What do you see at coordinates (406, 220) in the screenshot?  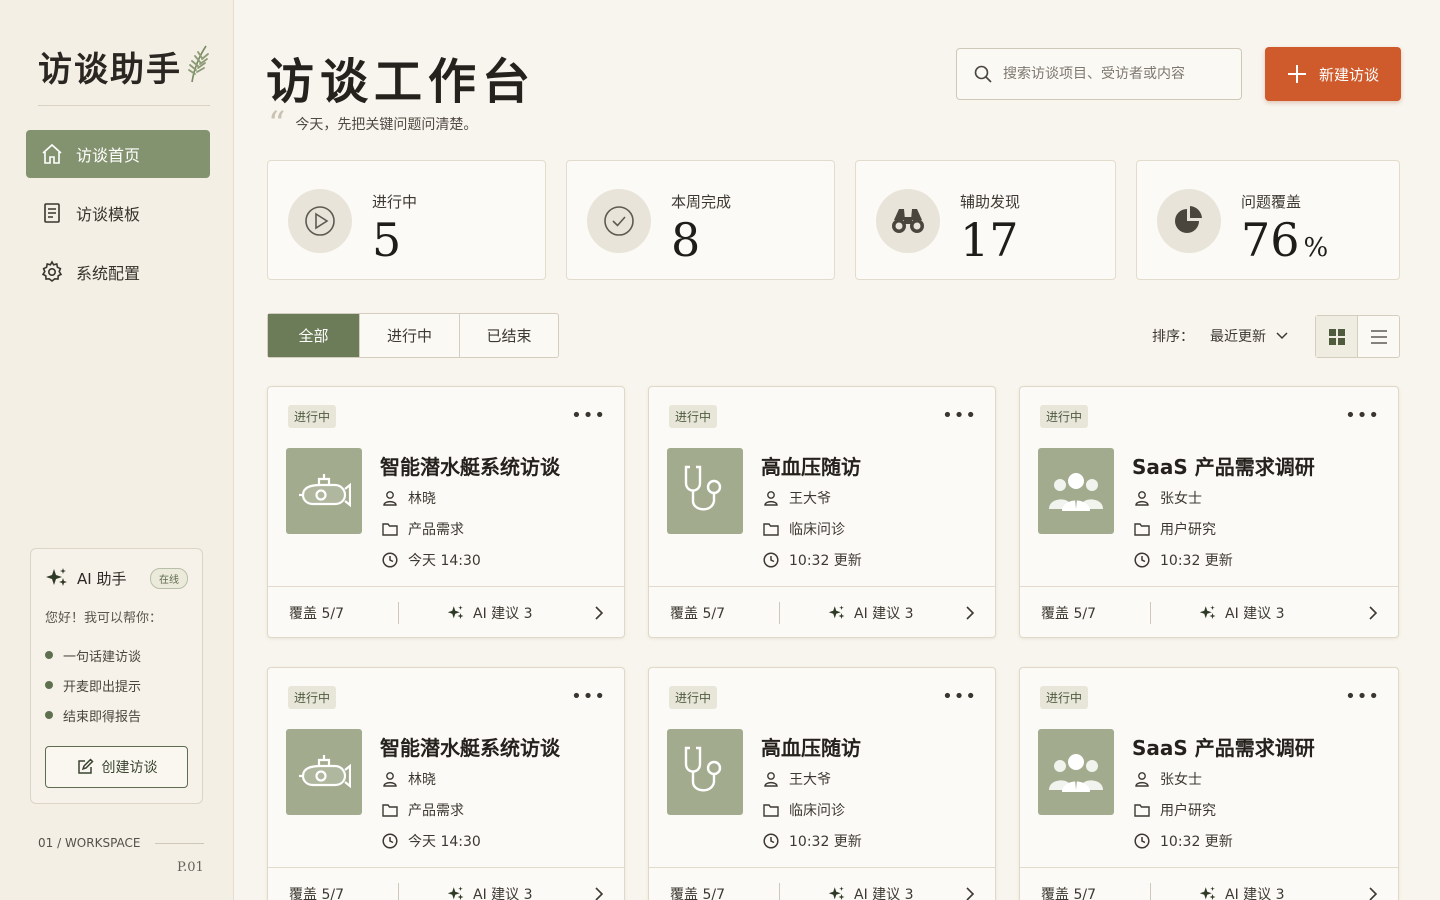 I see `stat-card-in-progress: 进行中 5` at bounding box center [406, 220].